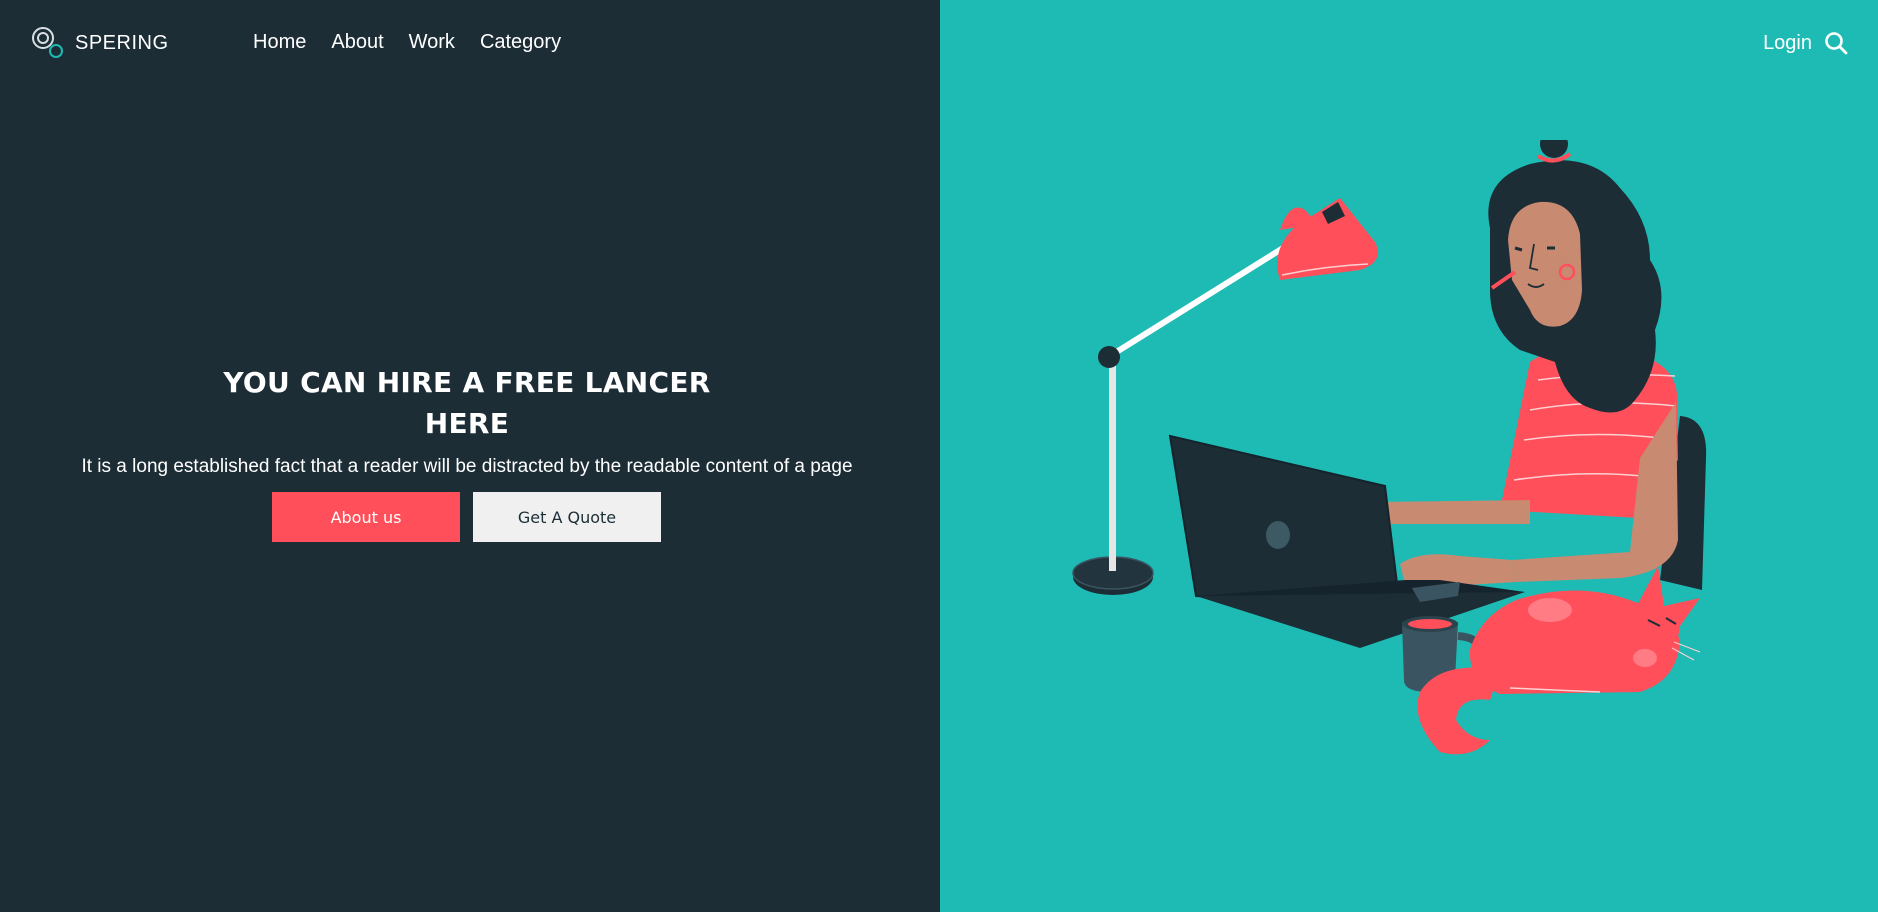  What do you see at coordinates (357, 42) in the screenshot?
I see `nav-item-about: About` at bounding box center [357, 42].